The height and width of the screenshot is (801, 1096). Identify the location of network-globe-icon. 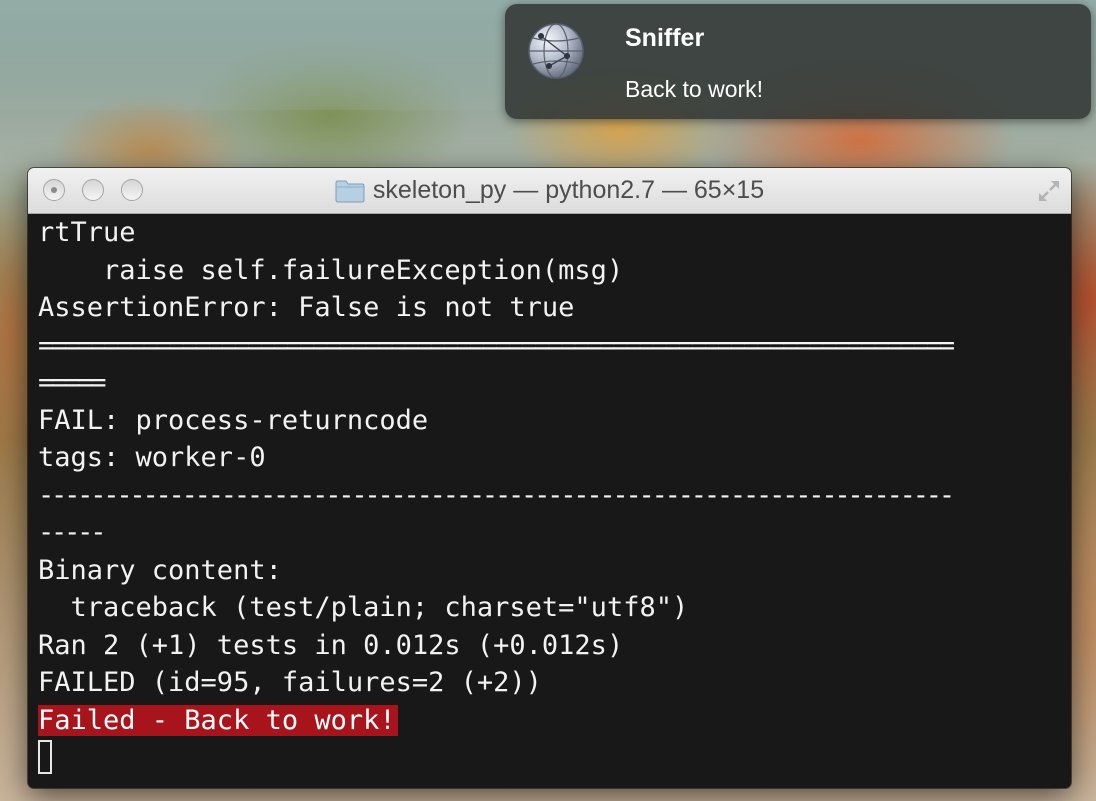
(556, 51).